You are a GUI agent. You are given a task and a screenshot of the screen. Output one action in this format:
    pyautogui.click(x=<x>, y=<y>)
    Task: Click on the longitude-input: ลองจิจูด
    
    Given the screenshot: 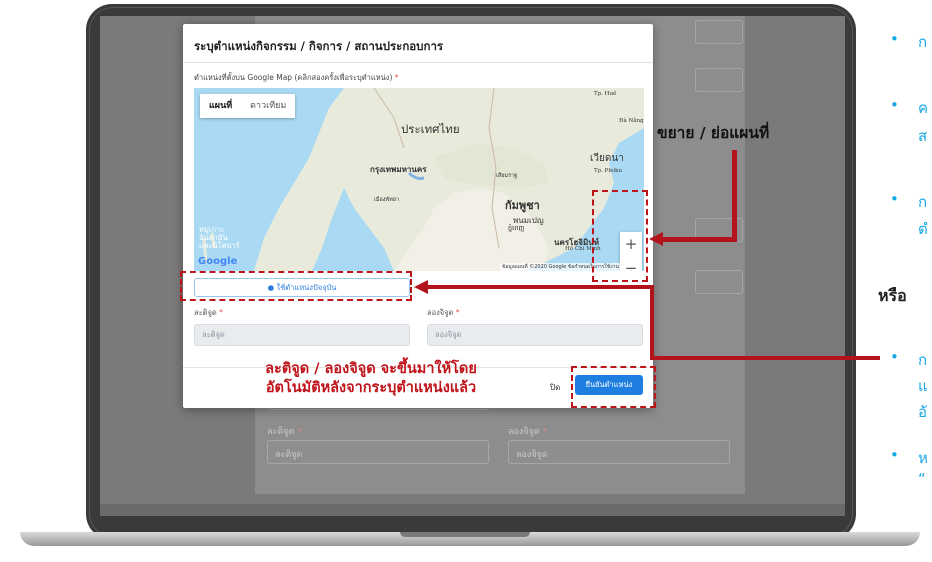 What is the action you would take?
    pyautogui.click(x=535, y=335)
    